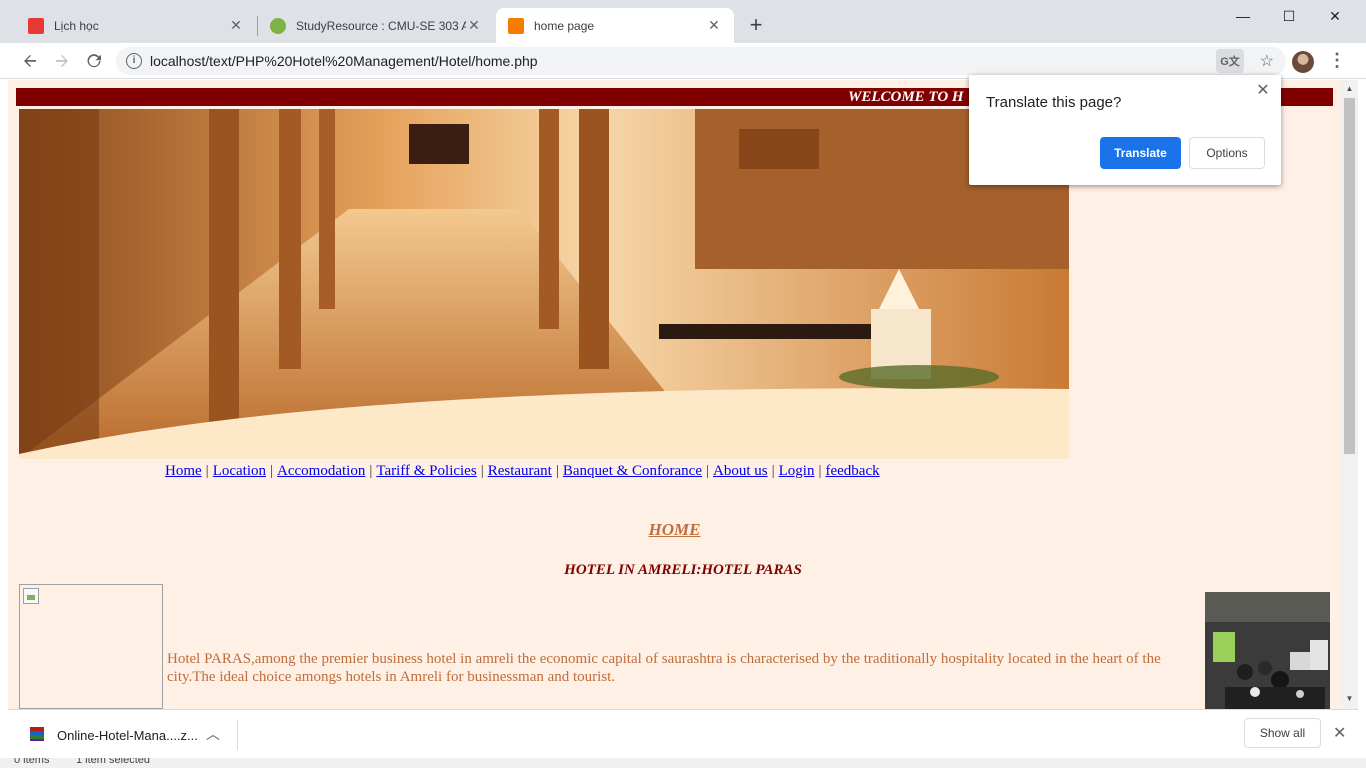 The width and height of the screenshot is (1366, 768). What do you see at coordinates (1337, 61) in the screenshot?
I see `menu-icon: ⋮` at bounding box center [1337, 61].